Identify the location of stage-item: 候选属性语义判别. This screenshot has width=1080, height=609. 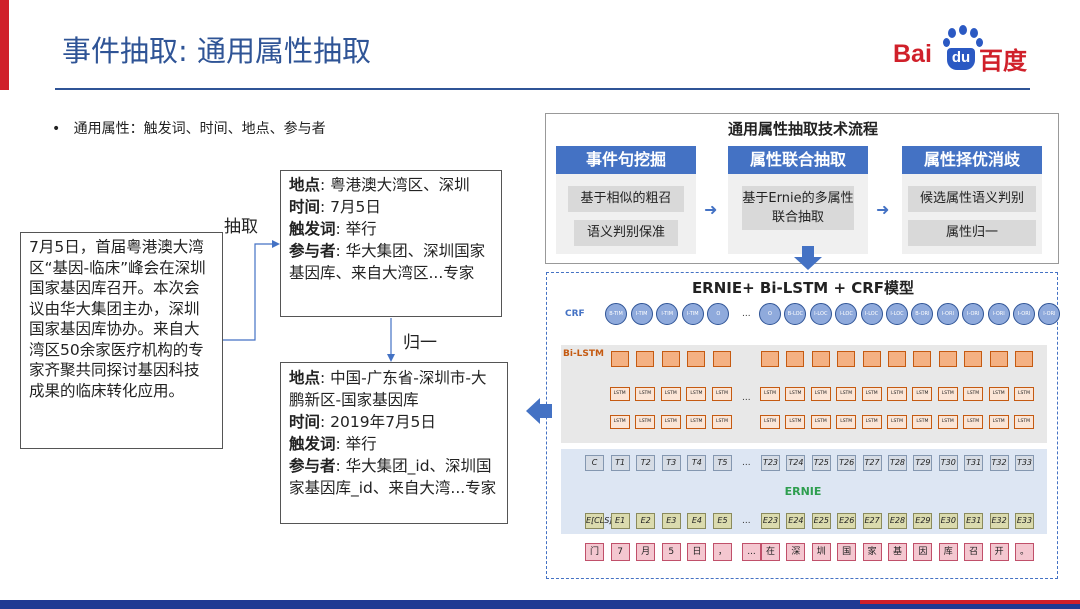
(972, 199).